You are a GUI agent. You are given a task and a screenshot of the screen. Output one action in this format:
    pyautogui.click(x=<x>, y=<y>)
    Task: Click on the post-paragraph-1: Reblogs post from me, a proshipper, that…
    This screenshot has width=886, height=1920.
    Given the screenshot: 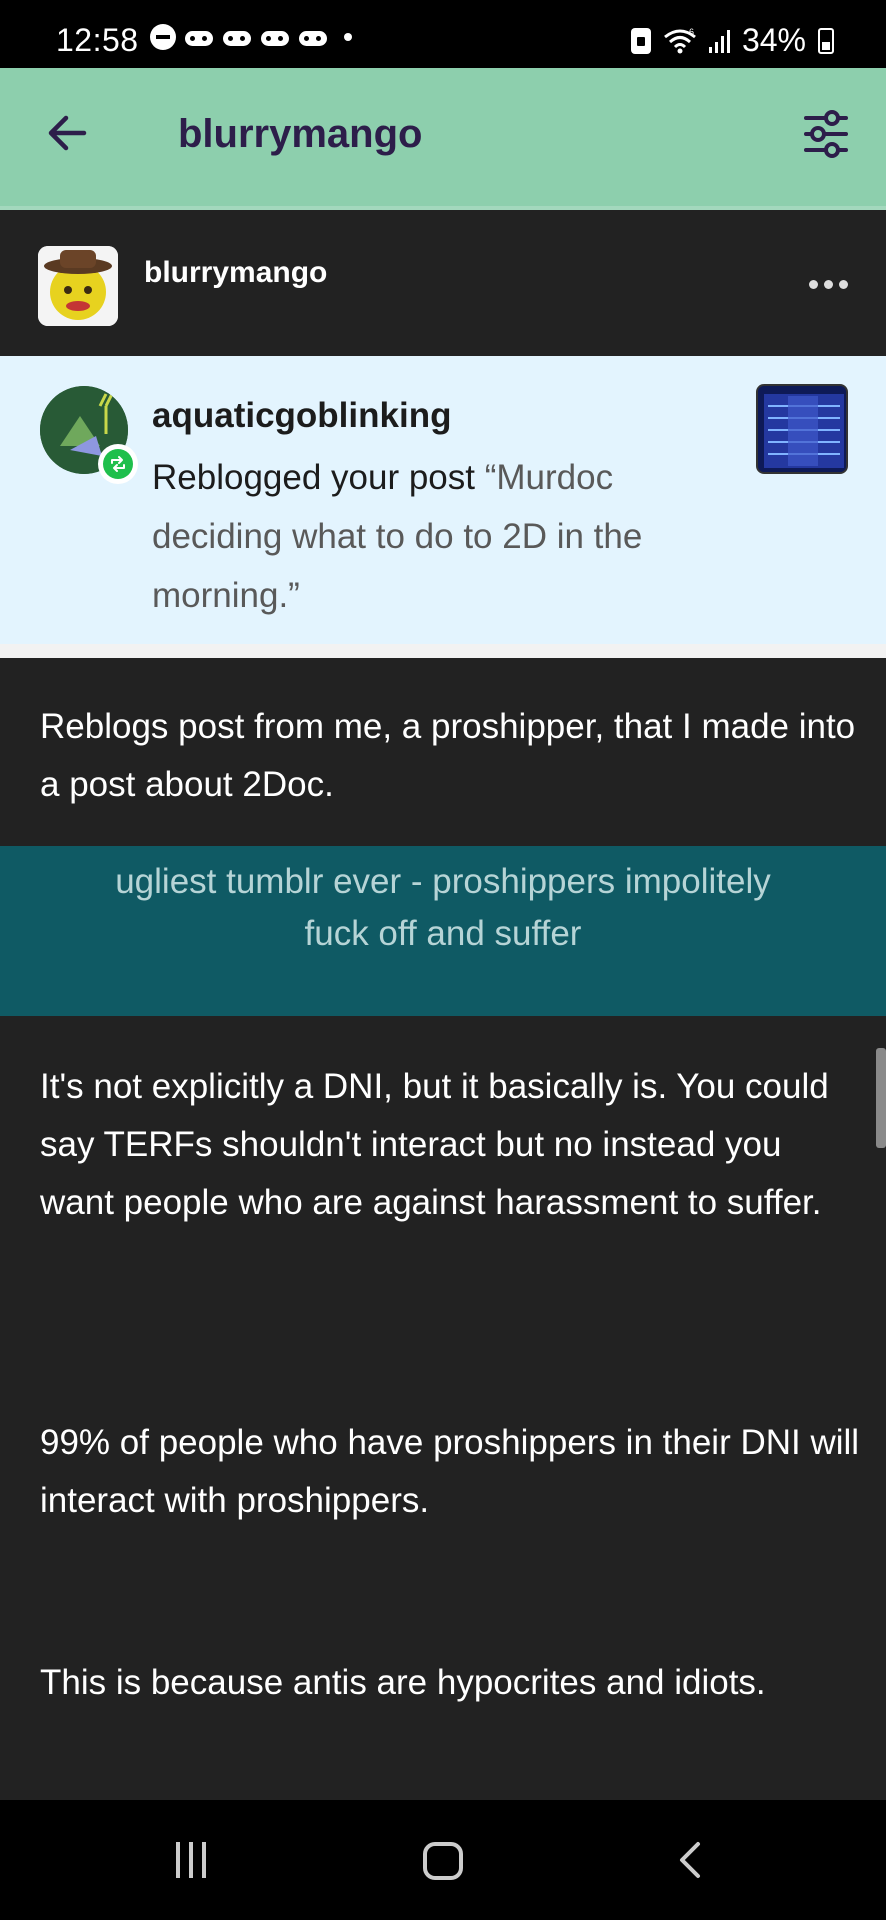 What is the action you would take?
    pyautogui.click(x=448, y=755)
    